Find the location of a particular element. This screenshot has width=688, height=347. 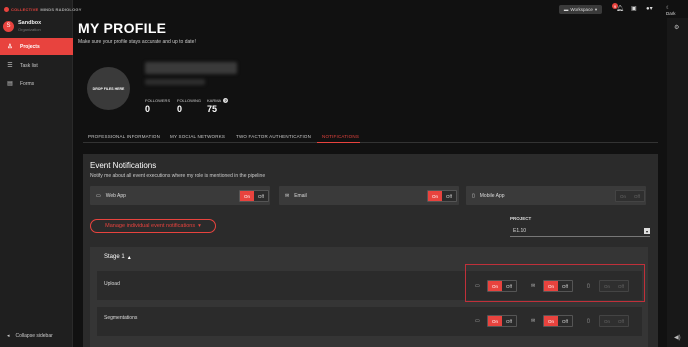

channel-label: Email is located at coordinates (300, 195).